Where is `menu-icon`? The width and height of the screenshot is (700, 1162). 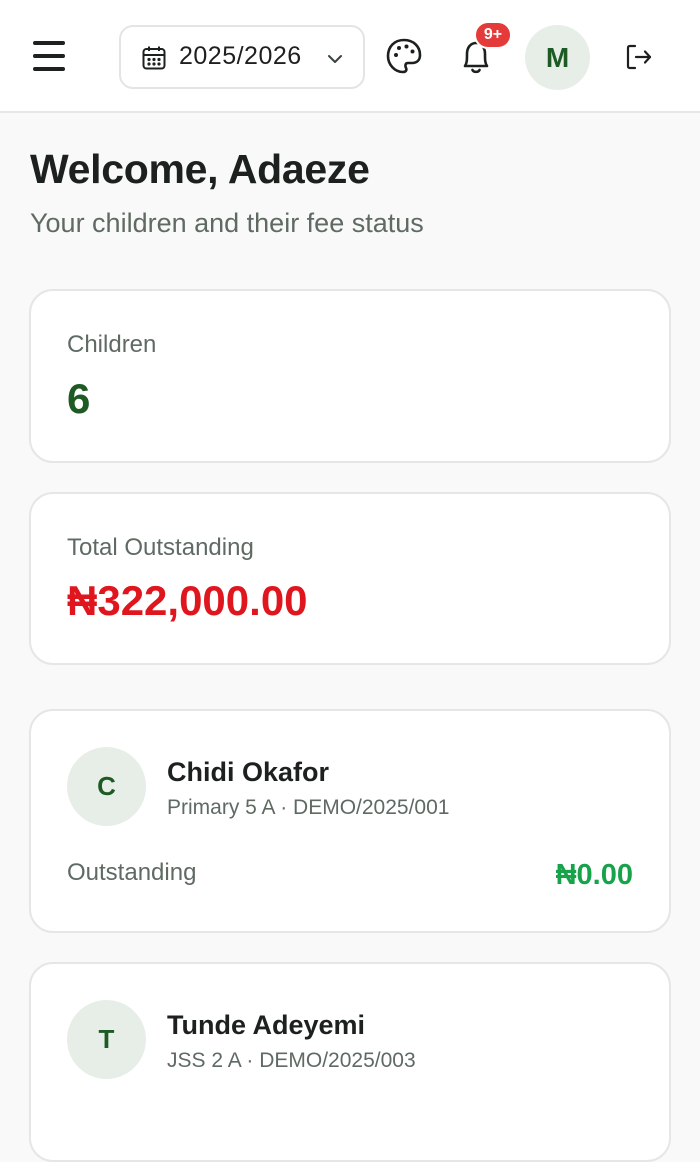 menu-icon is located at coordinates (49, 56).